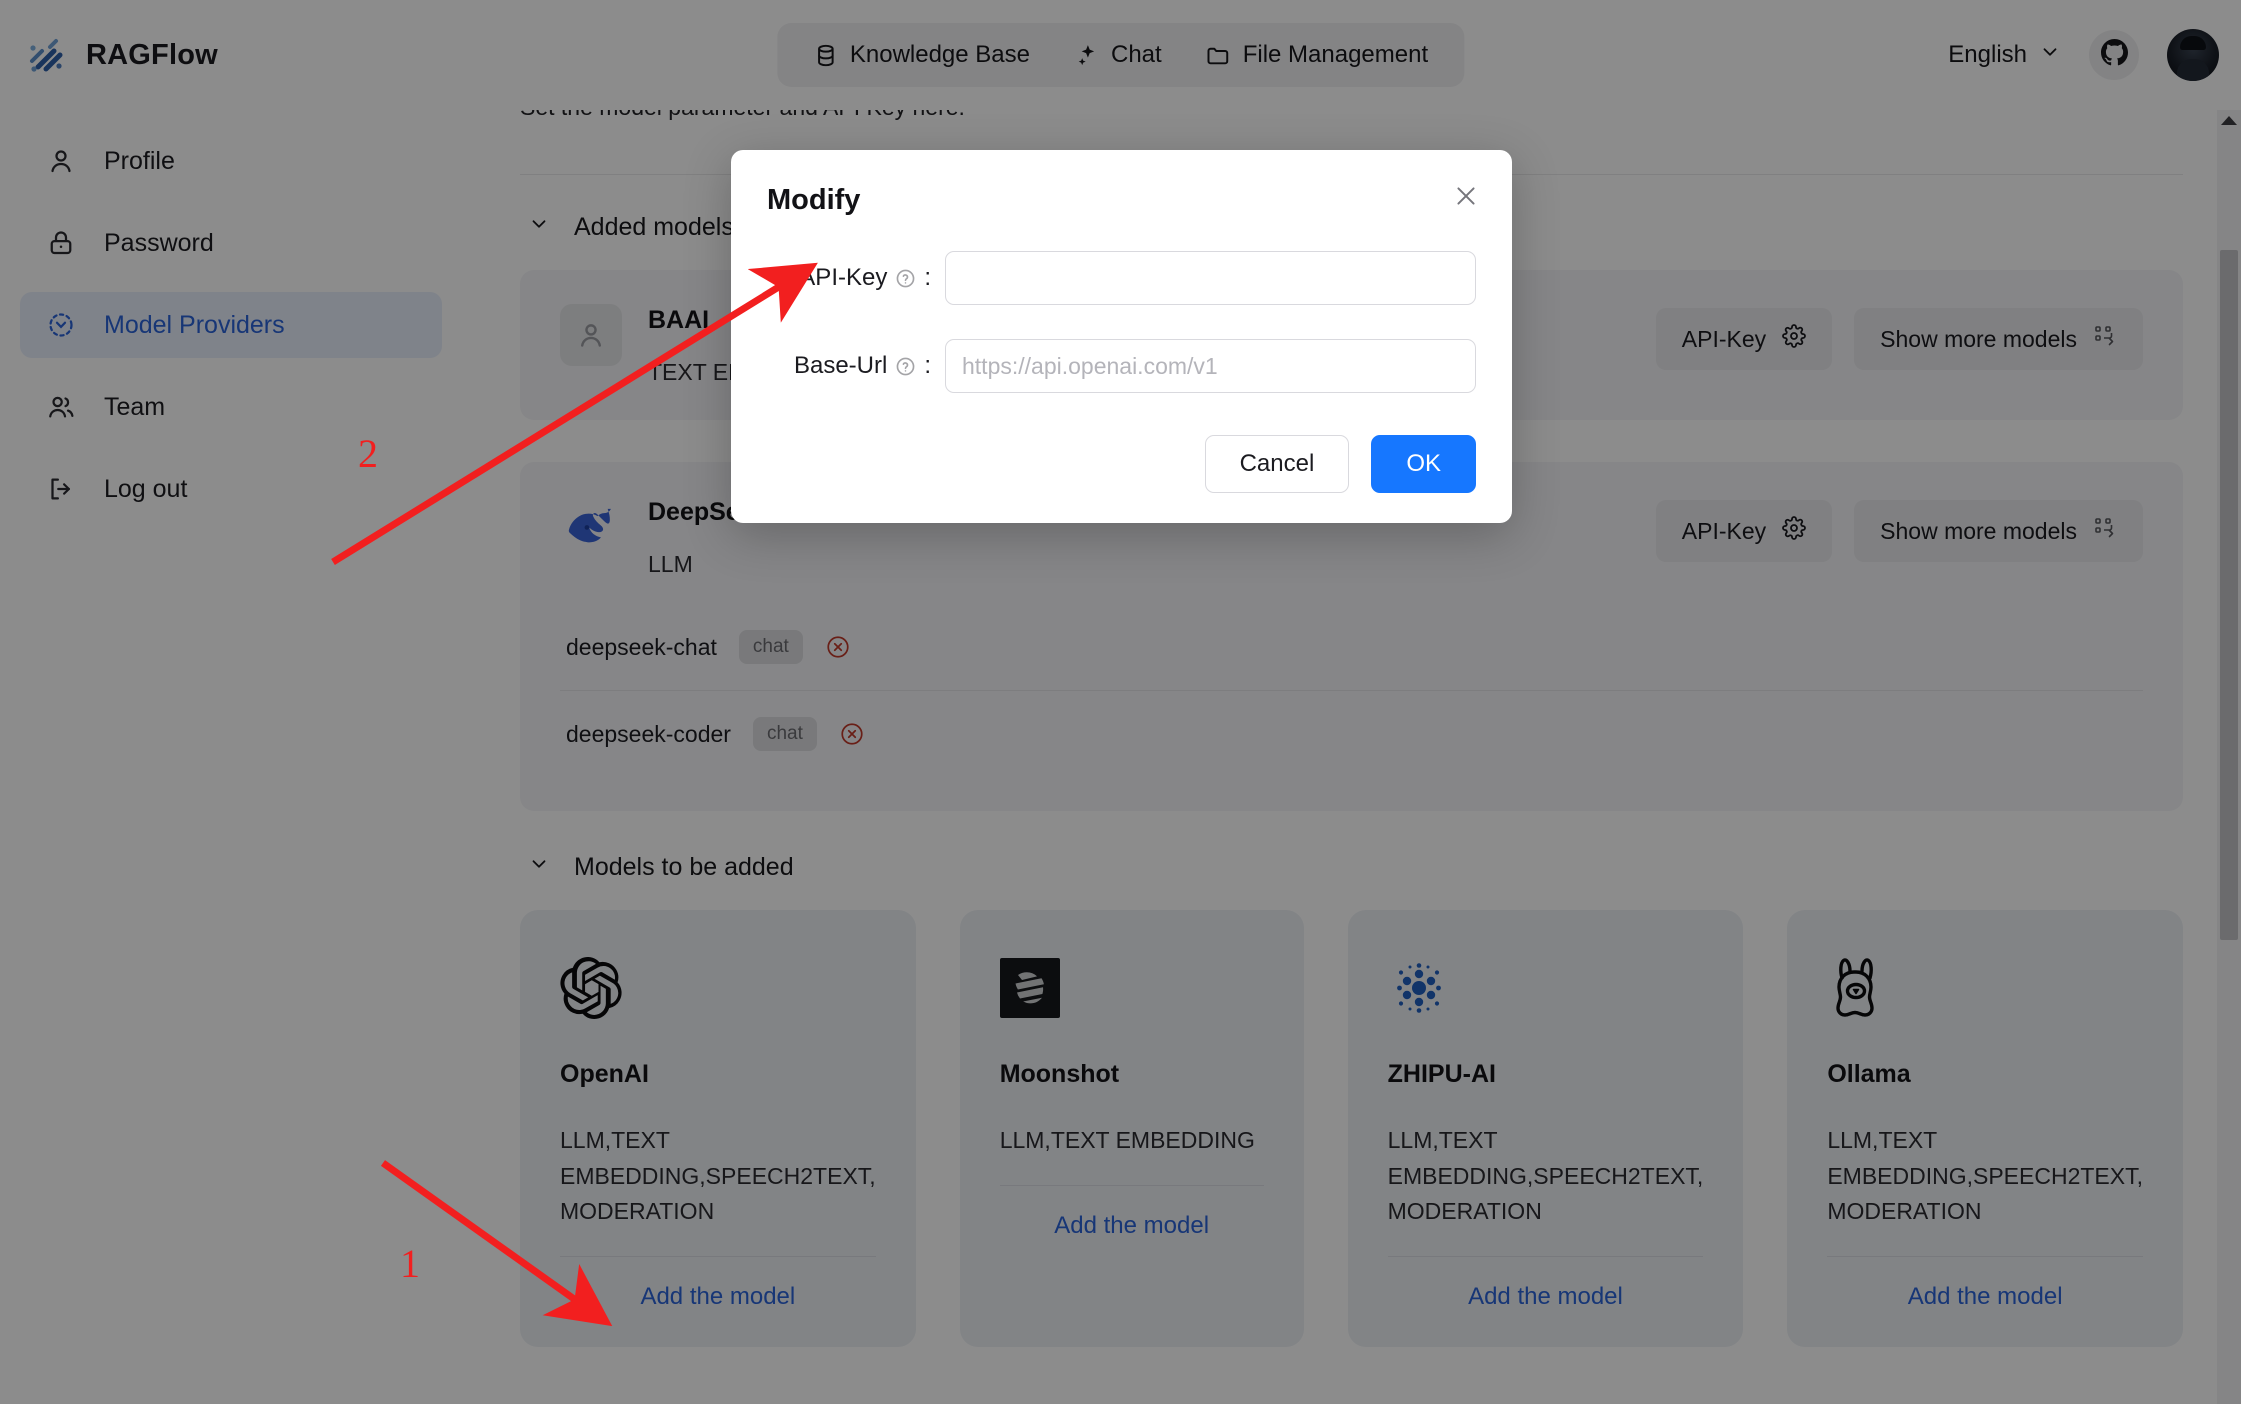 This screenshot has width=2241, height=1404. I want to click on ok-button: OK, so click(1423, 464).